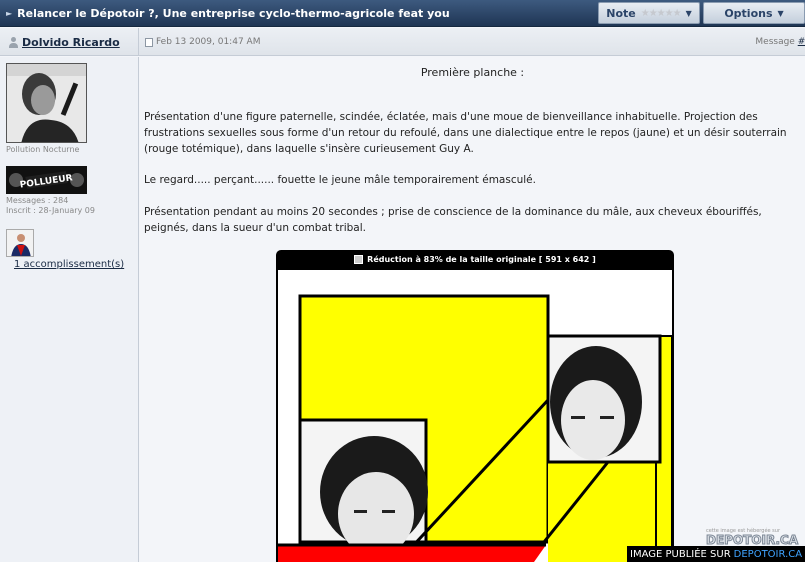 The height and width of the screenshot is (562, 805). Describe the element at coordinates (752, 540) in the screenshot. I see `depotoir-logo: DEPOTOIR.CA` at that location.